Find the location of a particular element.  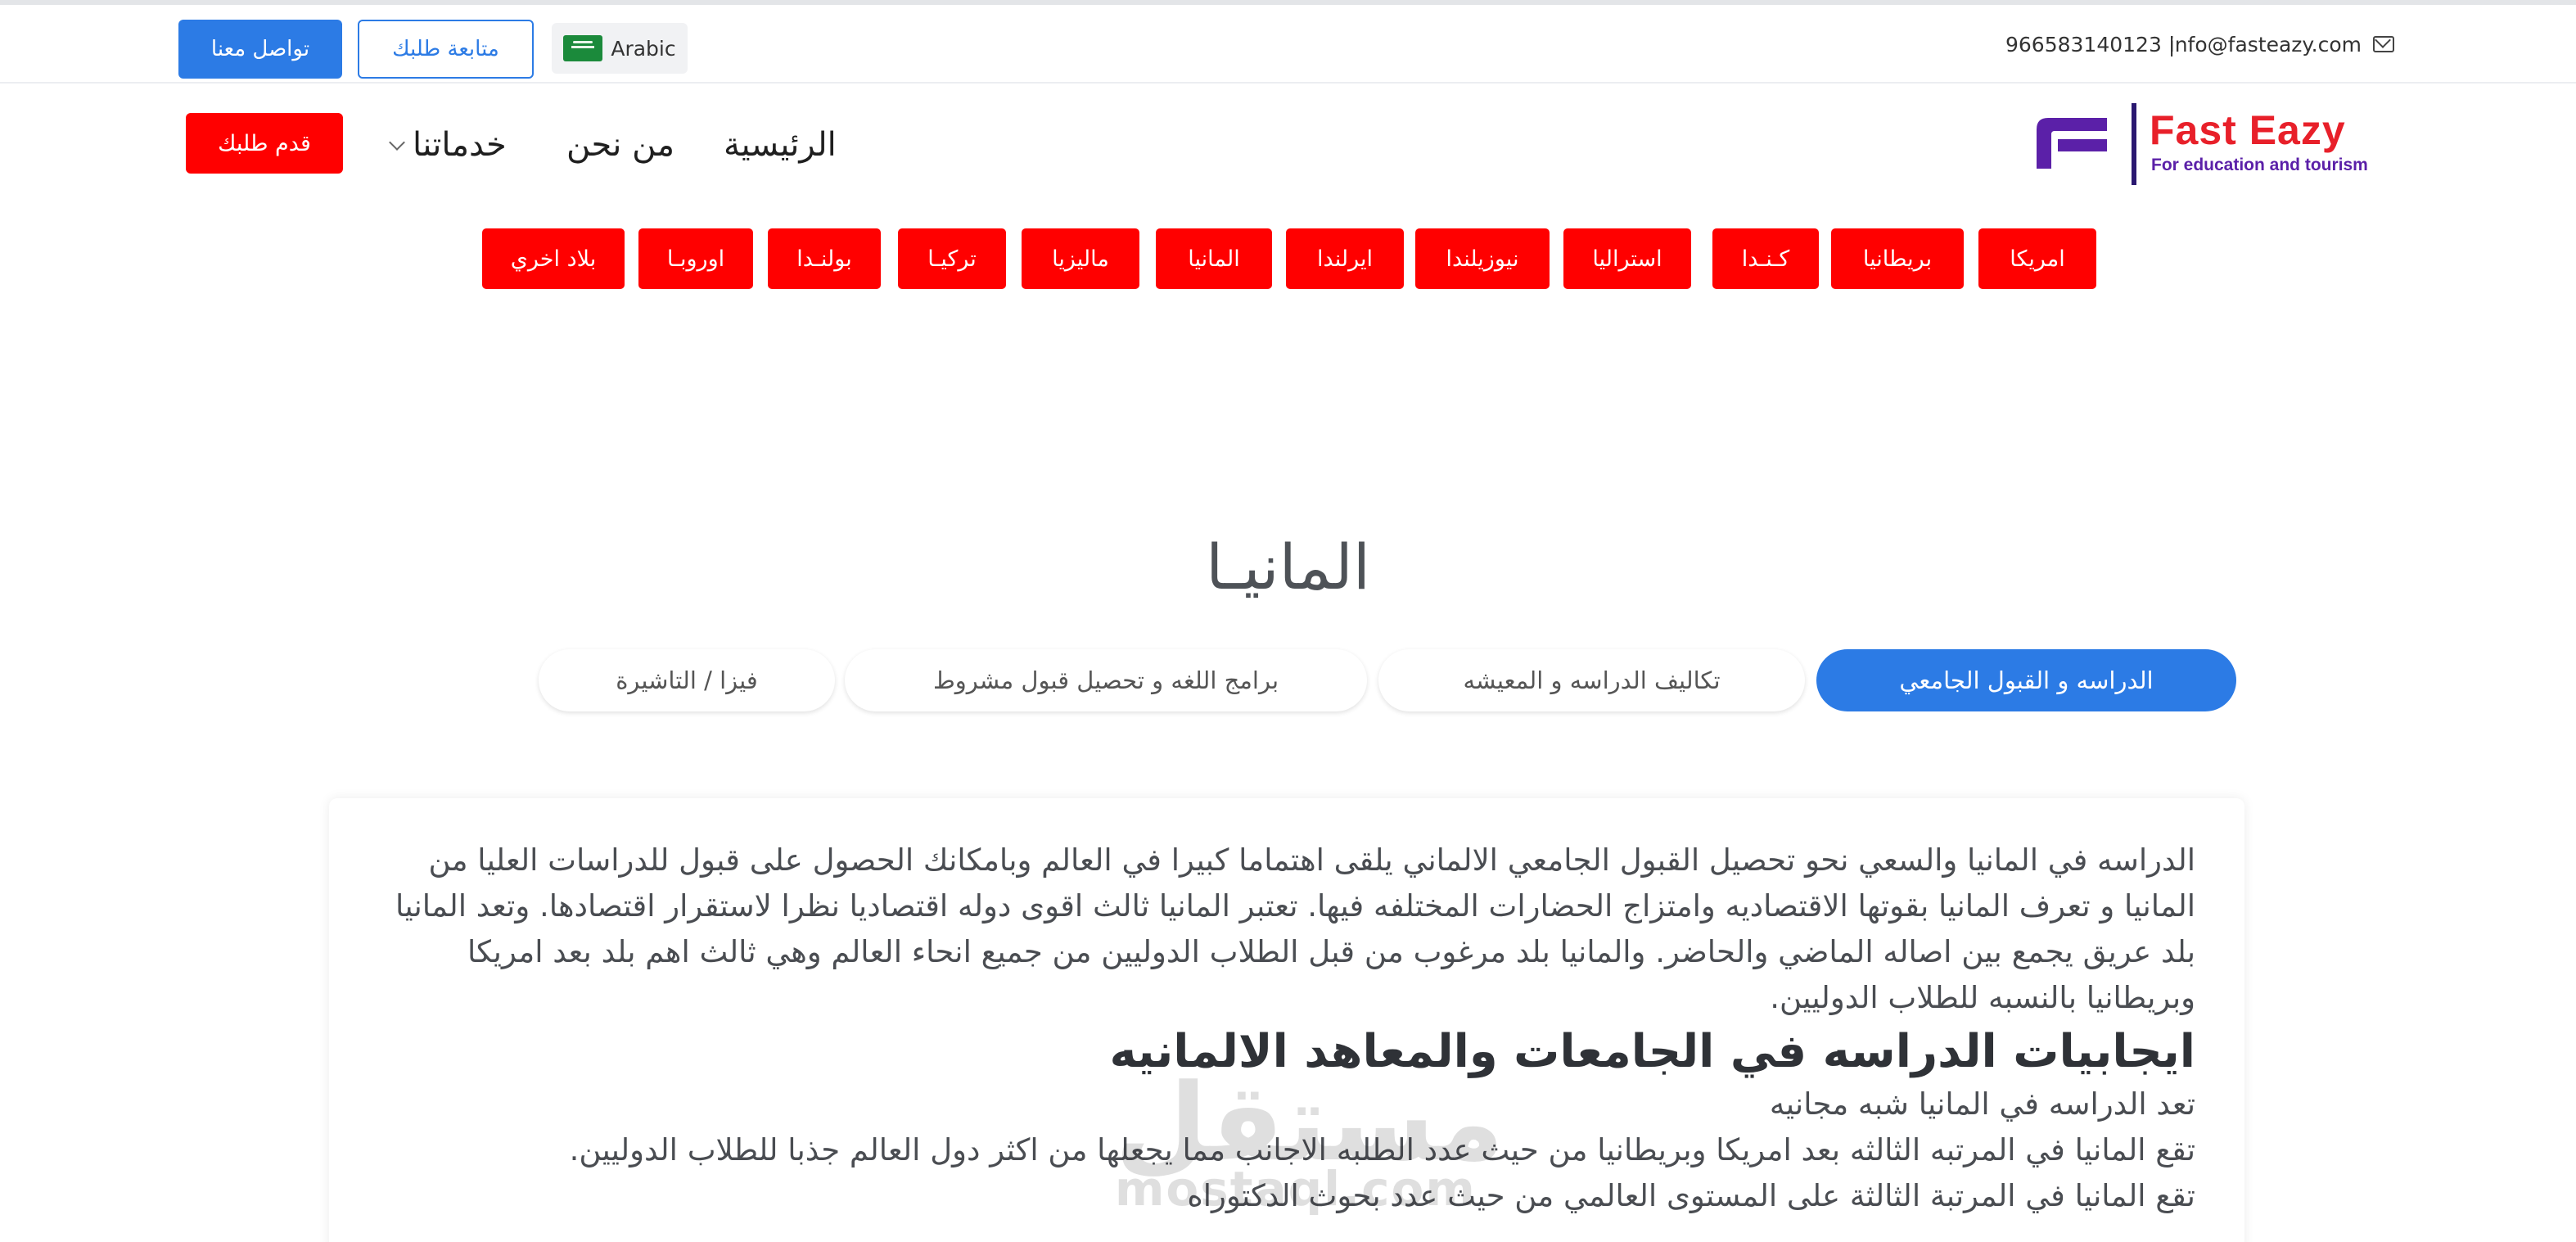

country-button: تركيـا is located at coordinates (952, 258).